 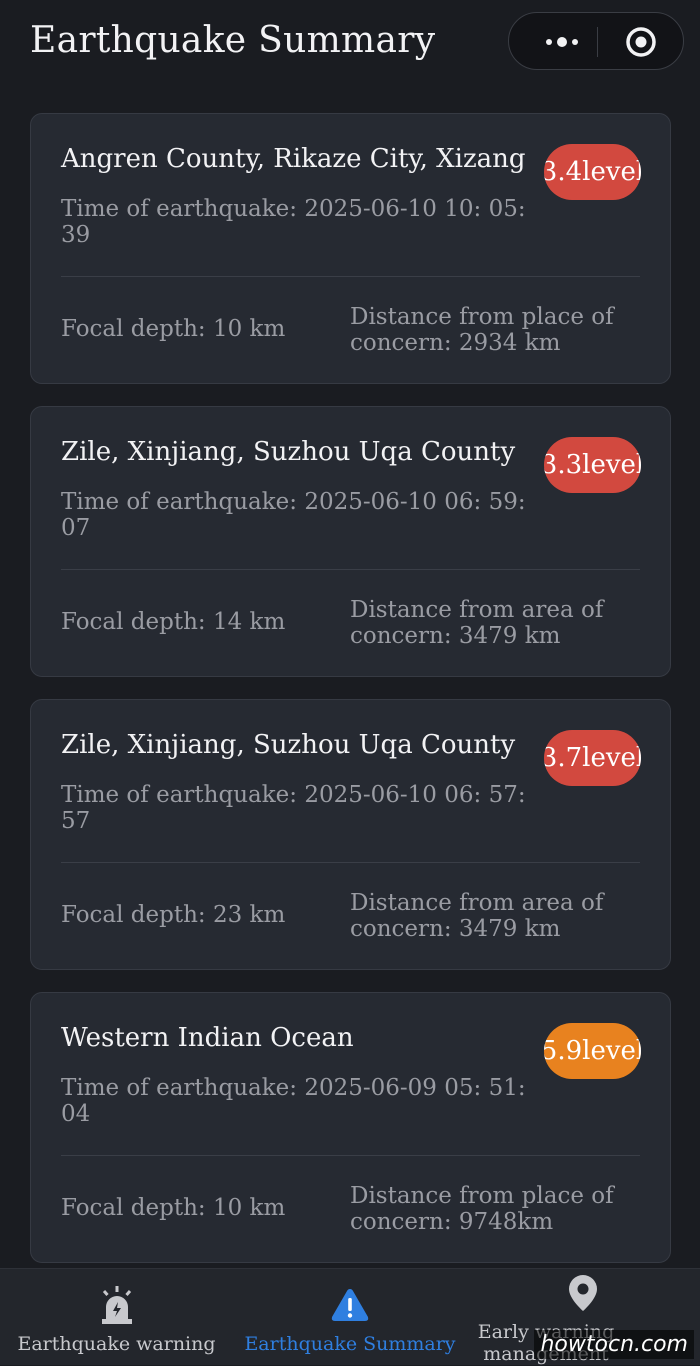 I want to click on magnitude-badge: 3.4level, so click(x=592, y=172).